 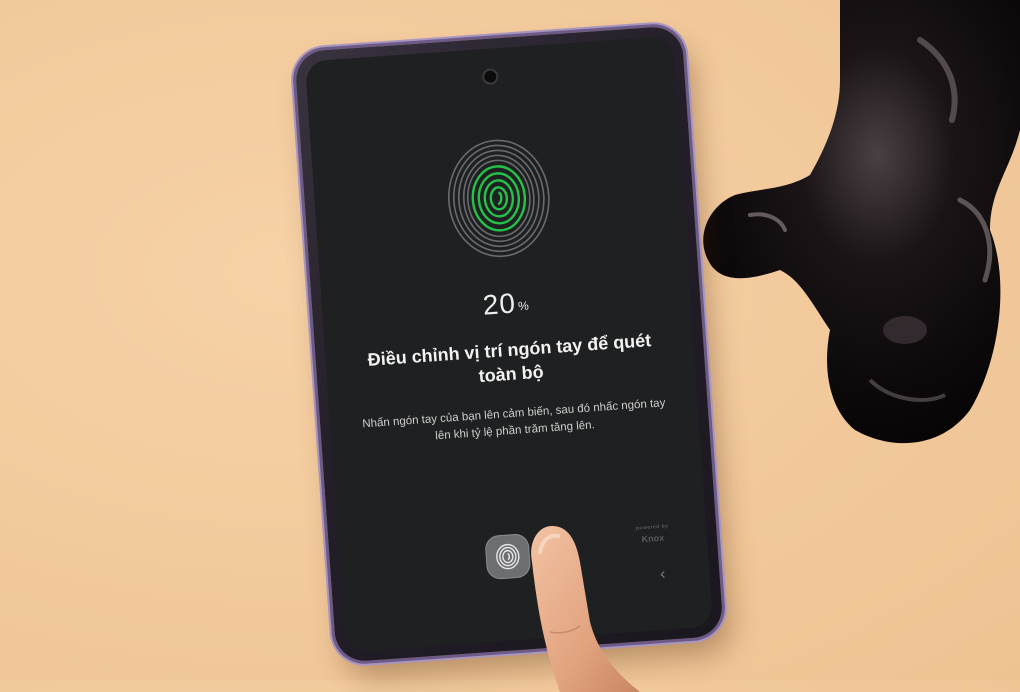 I want to click on scan-progress: 20%, so click(x=506, y=304).